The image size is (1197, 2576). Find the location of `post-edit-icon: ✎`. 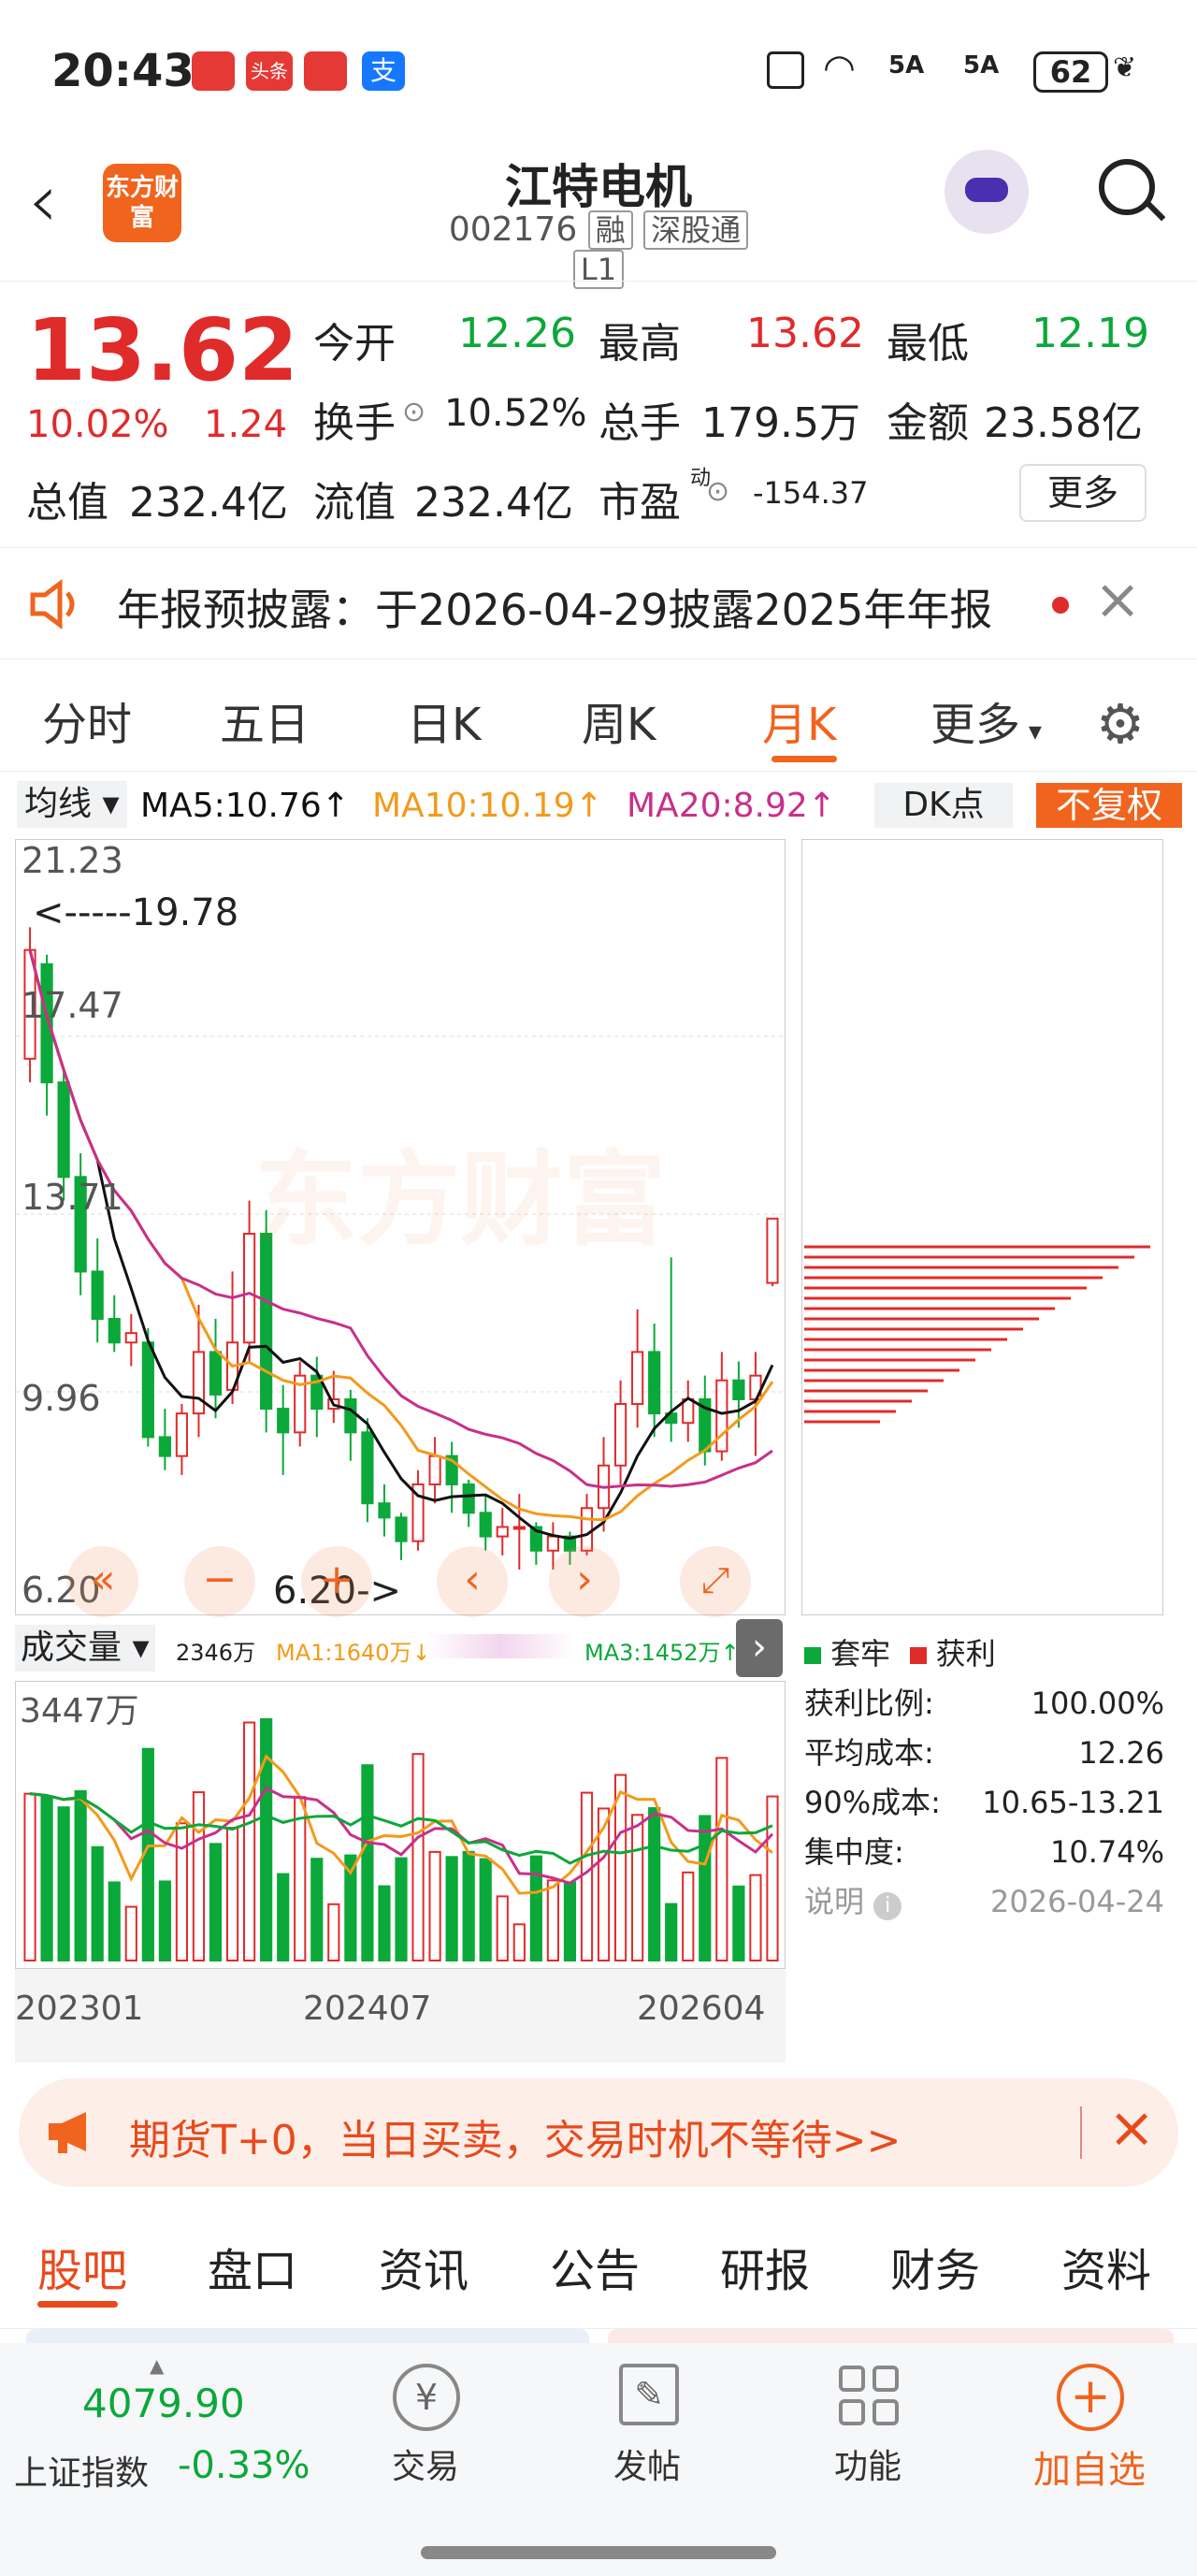

post-edit-icon: ✎ is located at coordinates (649, 2394).